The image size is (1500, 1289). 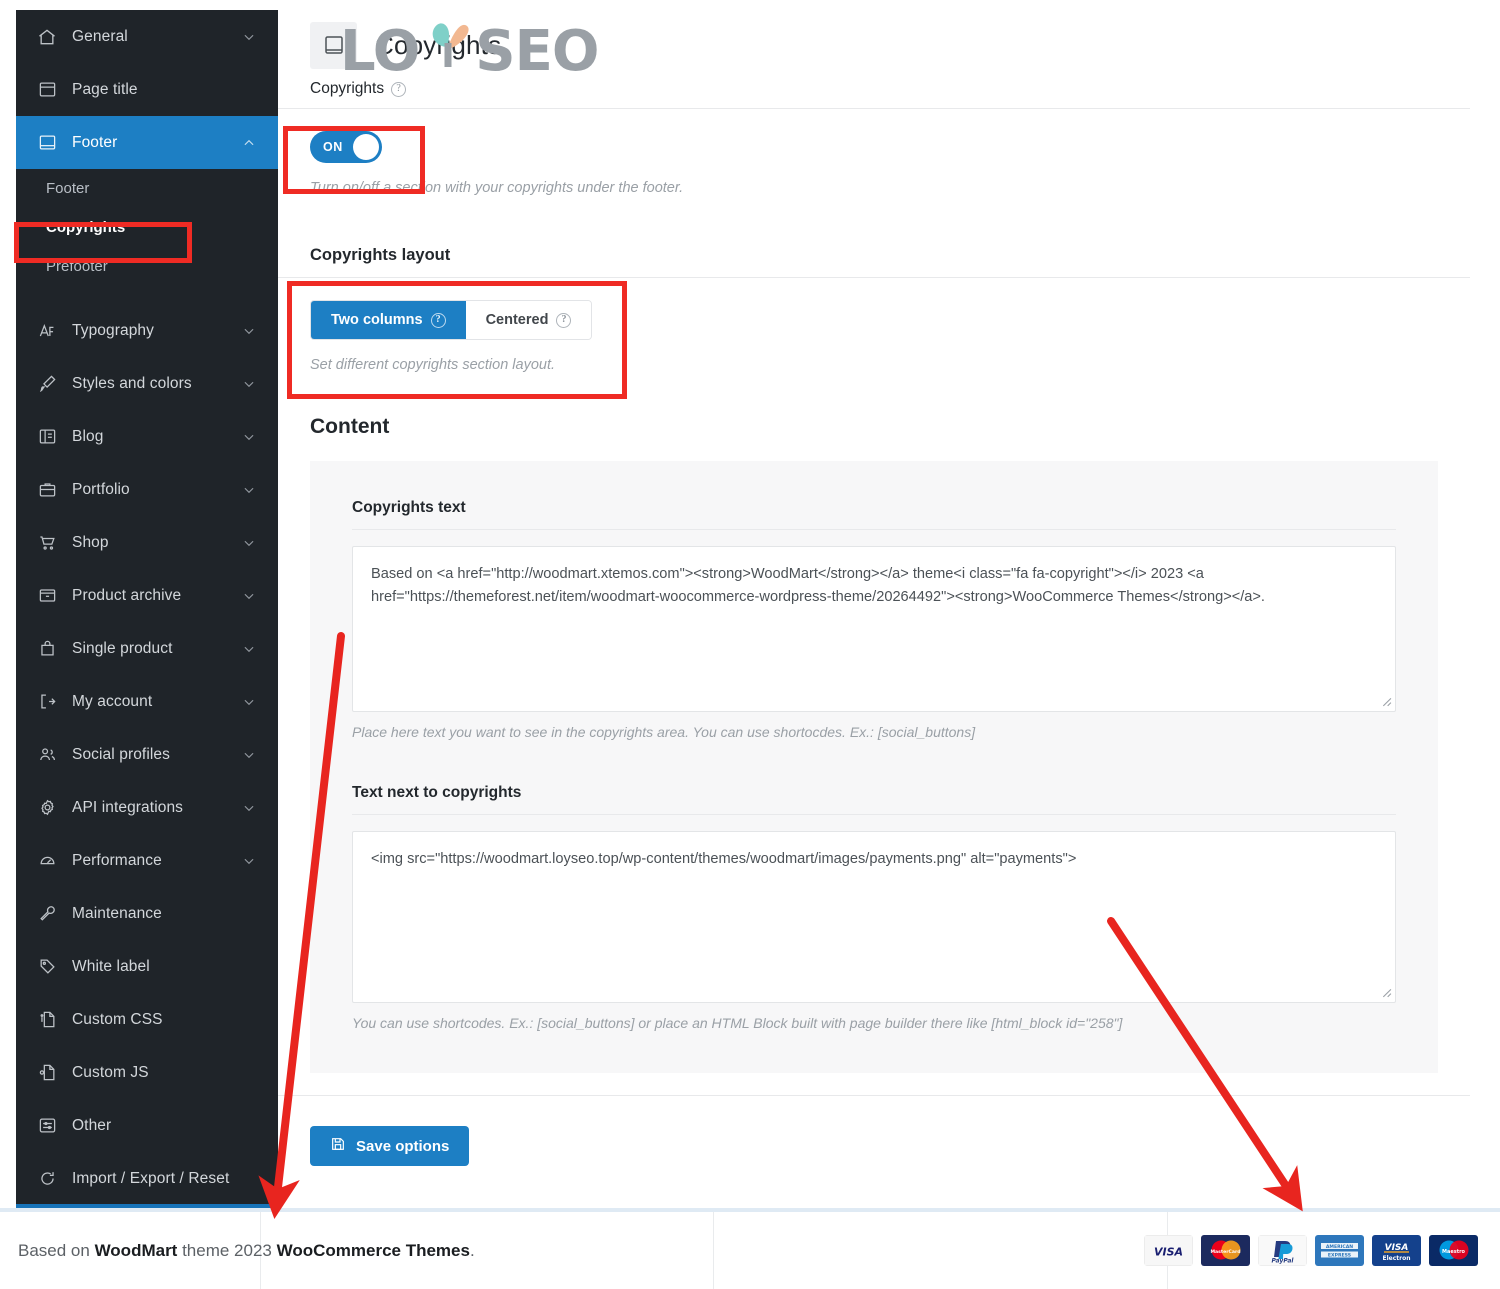 I want to click on wrench-icon, so click(x=47, y=914).